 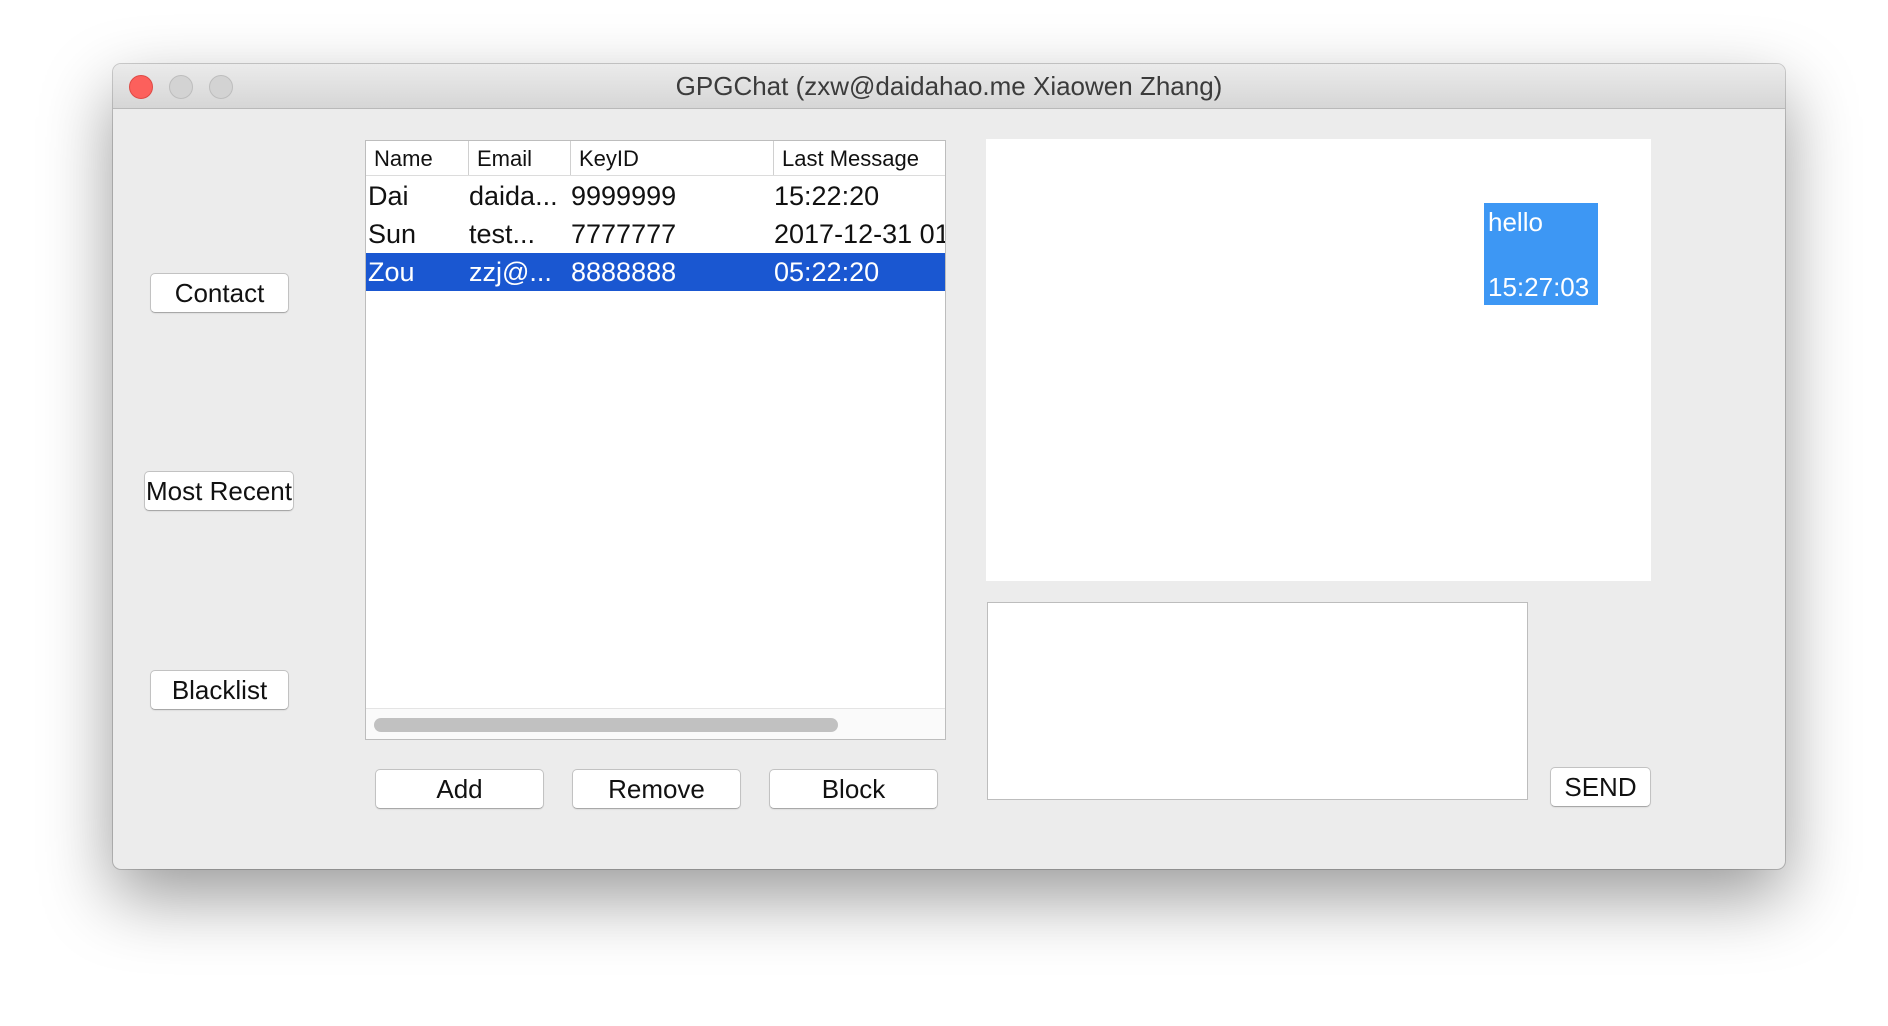 I want to click on cell-name: Zou, so click(x=391, y=272).